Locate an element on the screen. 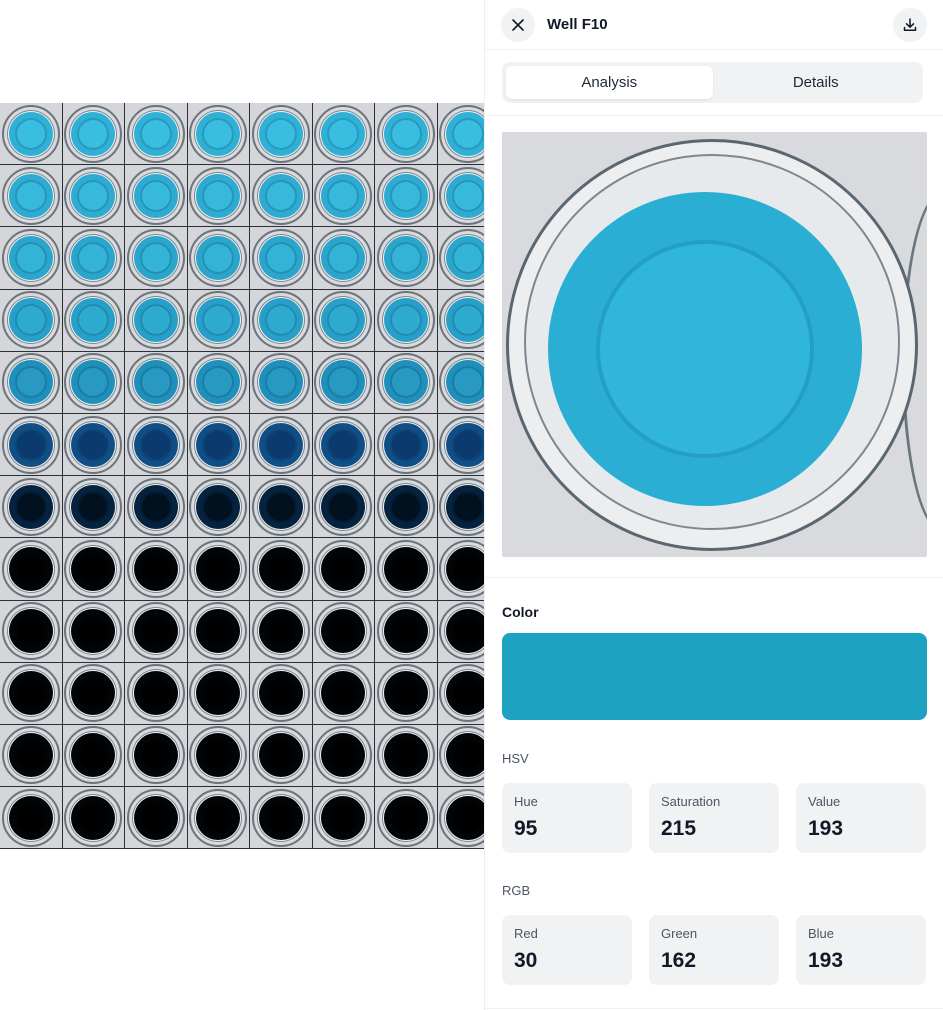  download-button is located at coordinates (910, 25).